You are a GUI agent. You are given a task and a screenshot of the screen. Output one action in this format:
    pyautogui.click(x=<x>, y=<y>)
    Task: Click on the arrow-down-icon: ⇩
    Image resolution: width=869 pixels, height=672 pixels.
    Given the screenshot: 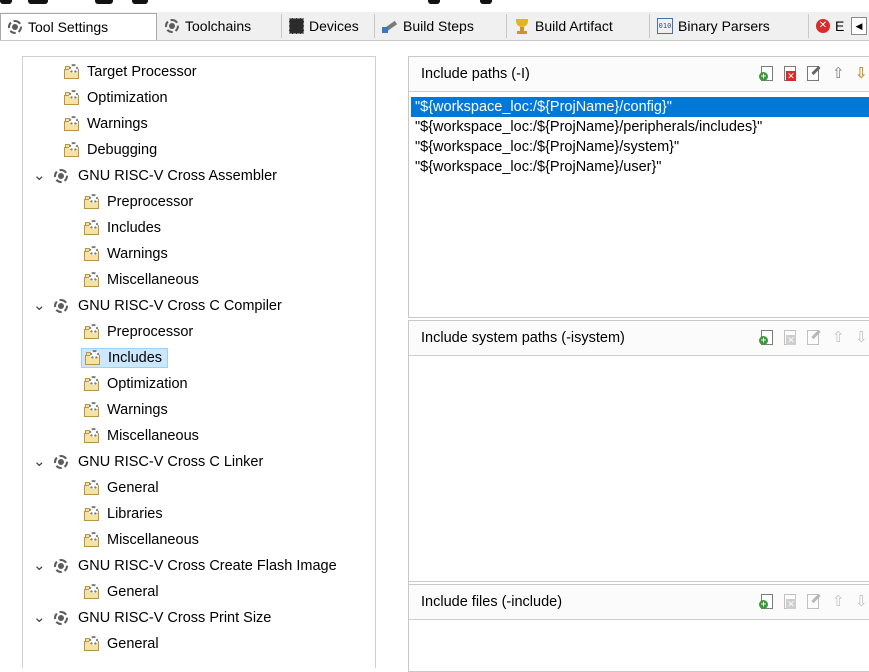 What is the action you would take?
    pyautogui.click(x=861, y=601)
    